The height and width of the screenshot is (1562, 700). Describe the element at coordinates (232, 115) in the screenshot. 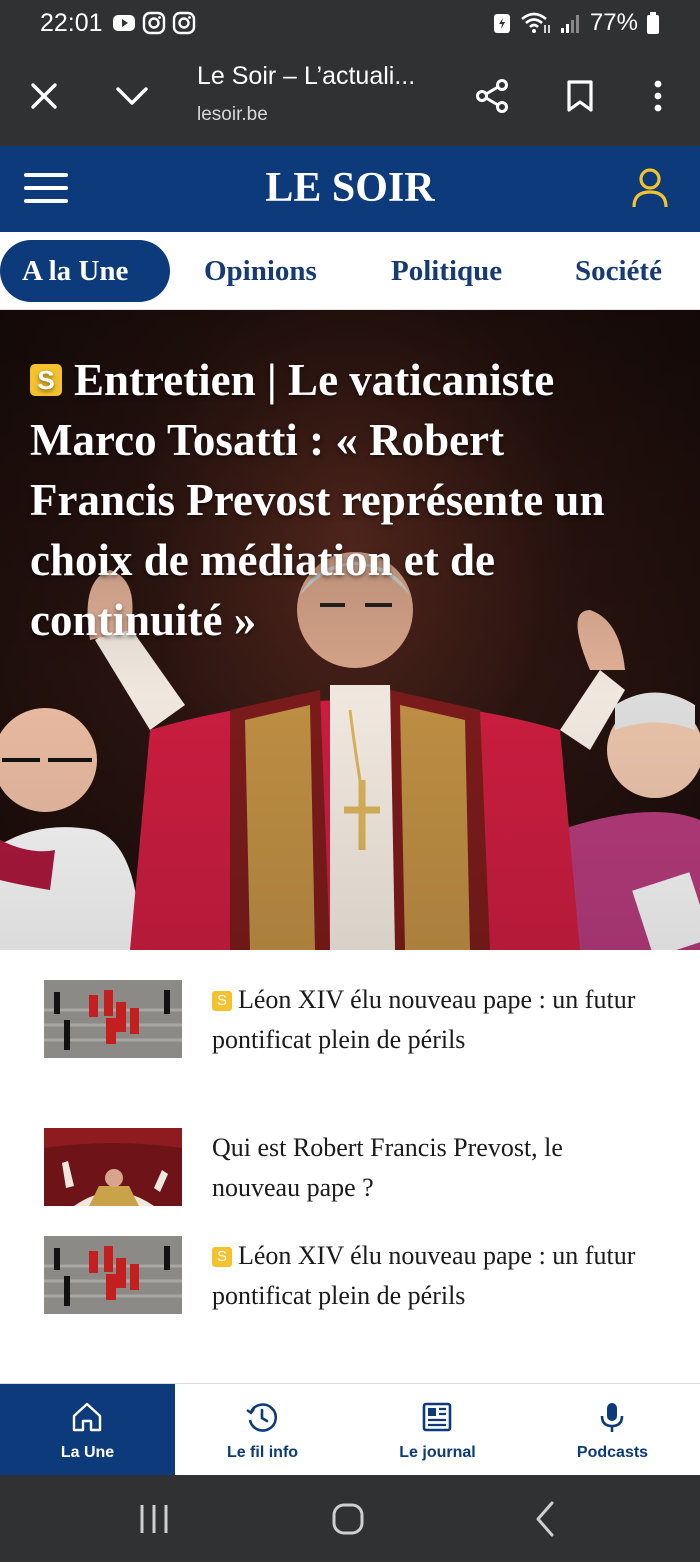

I see `page-url: lesoir.be` at that location.